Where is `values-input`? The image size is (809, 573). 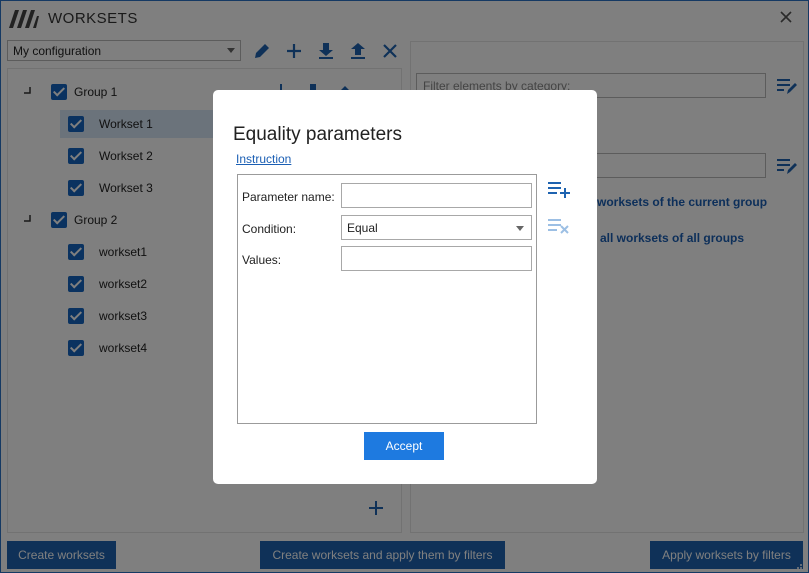
values-input is located at coordinates (436, 258).